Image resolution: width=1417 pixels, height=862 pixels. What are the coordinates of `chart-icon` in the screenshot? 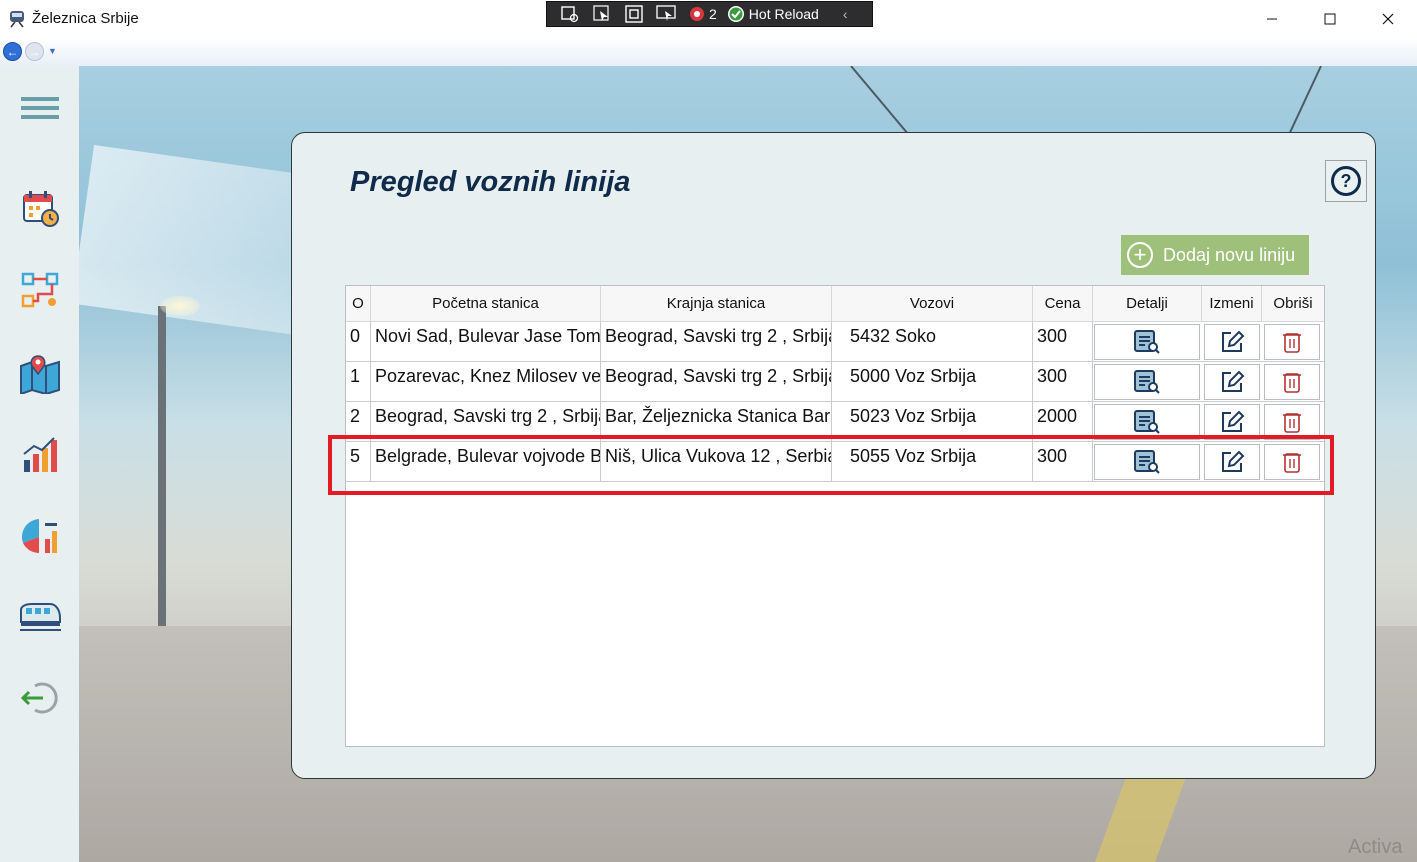 It's located at (40, 454).